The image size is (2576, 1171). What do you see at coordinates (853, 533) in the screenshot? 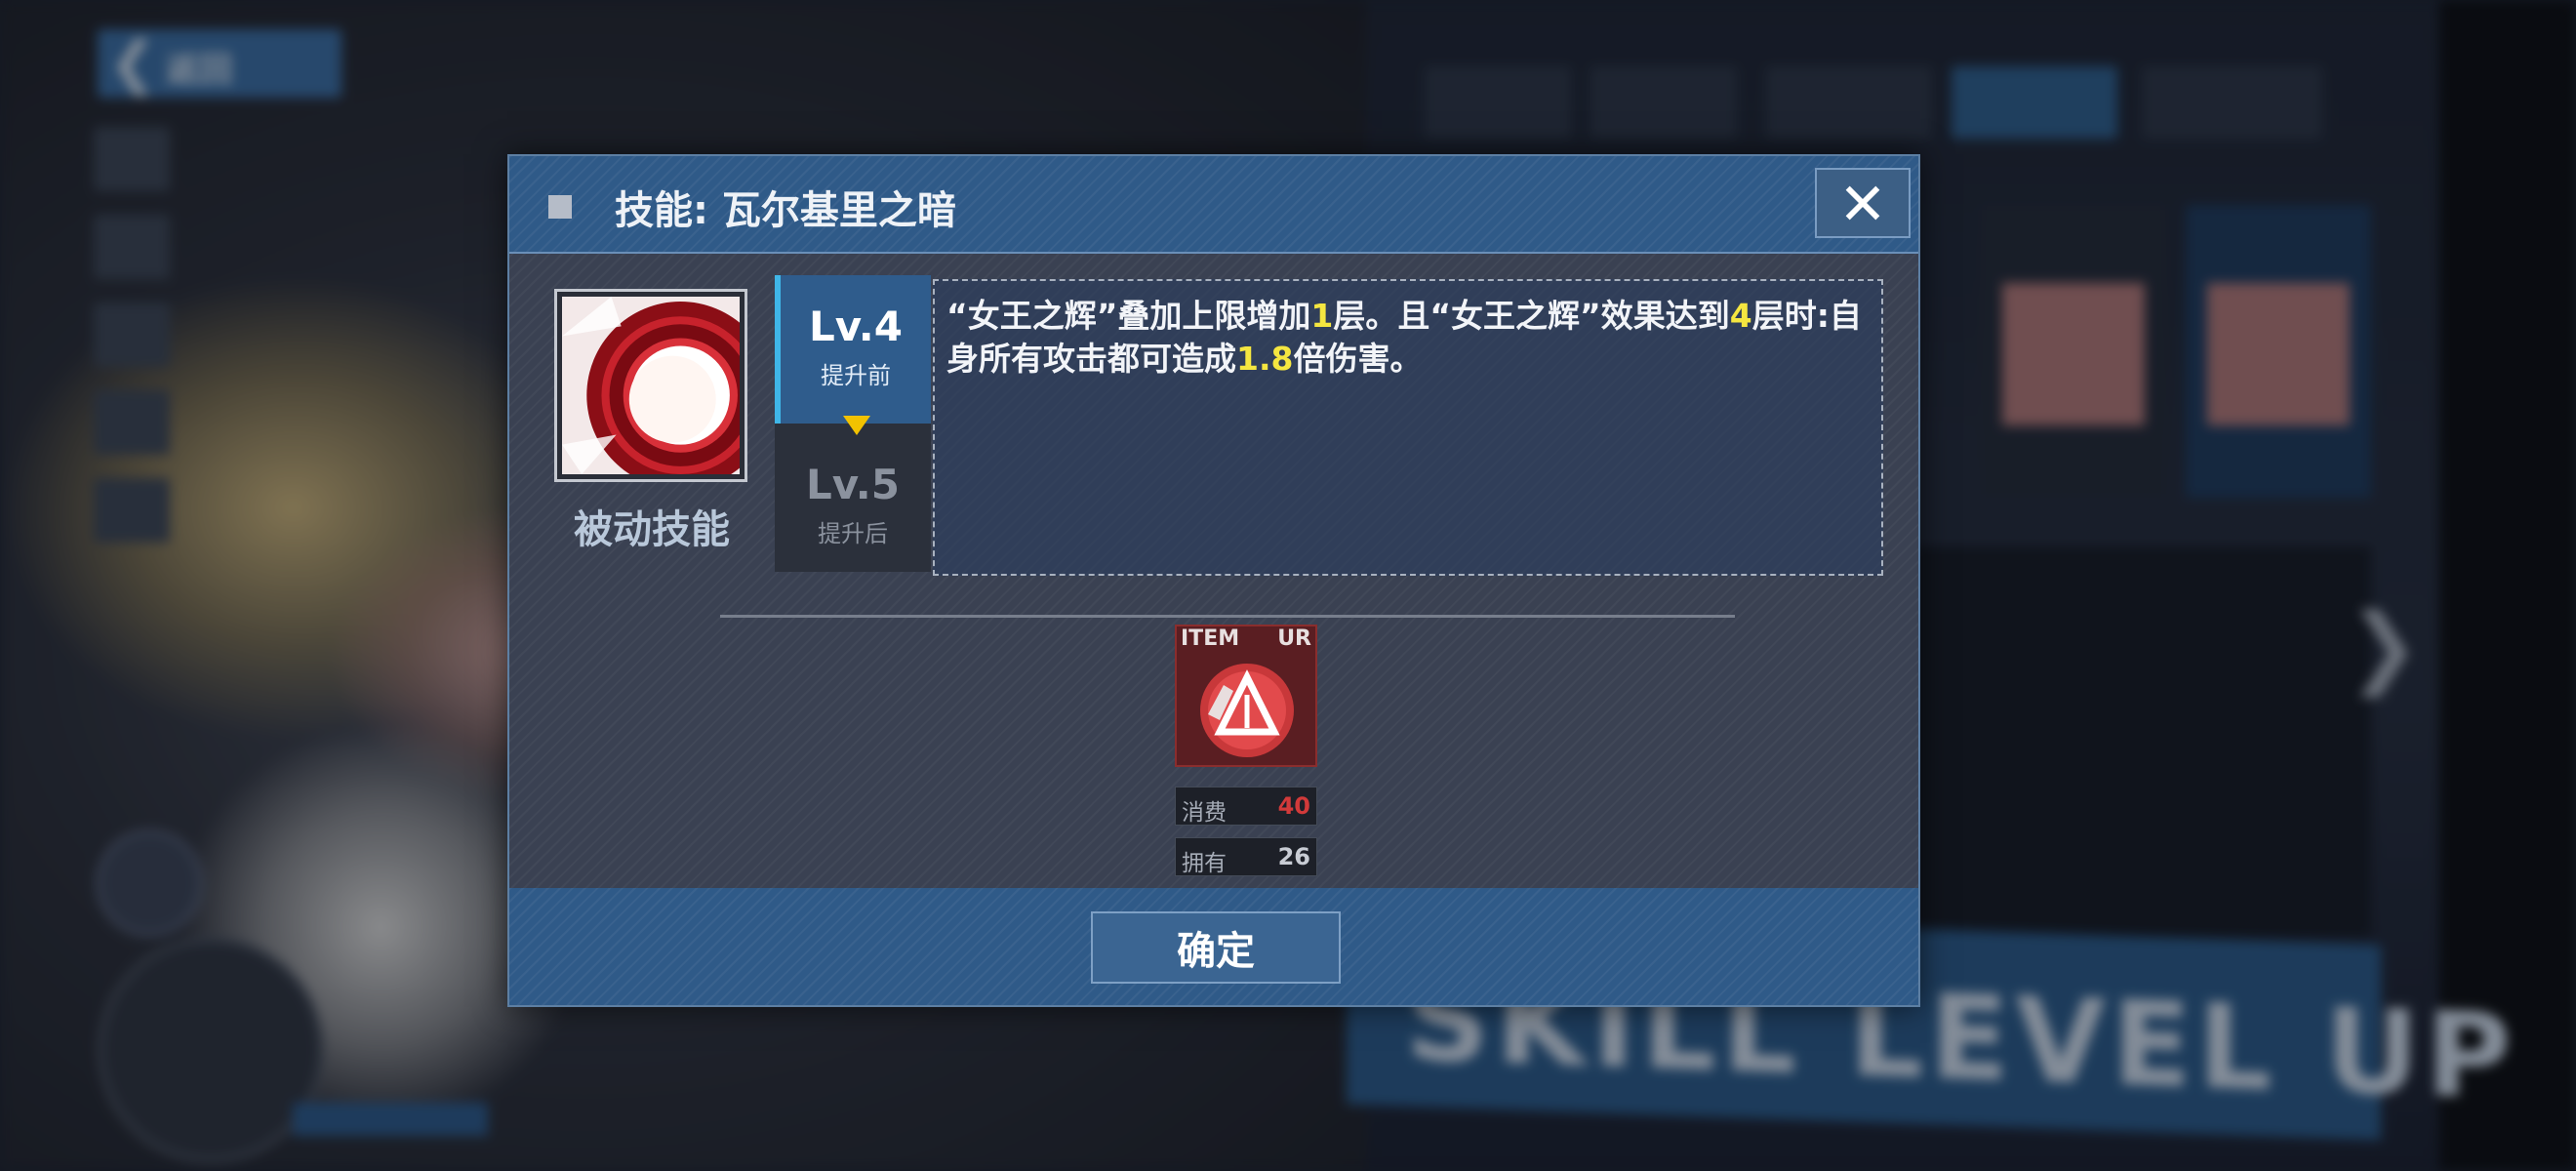
I see `next-level-sub: 提升后` at bounding box center [853, 533].